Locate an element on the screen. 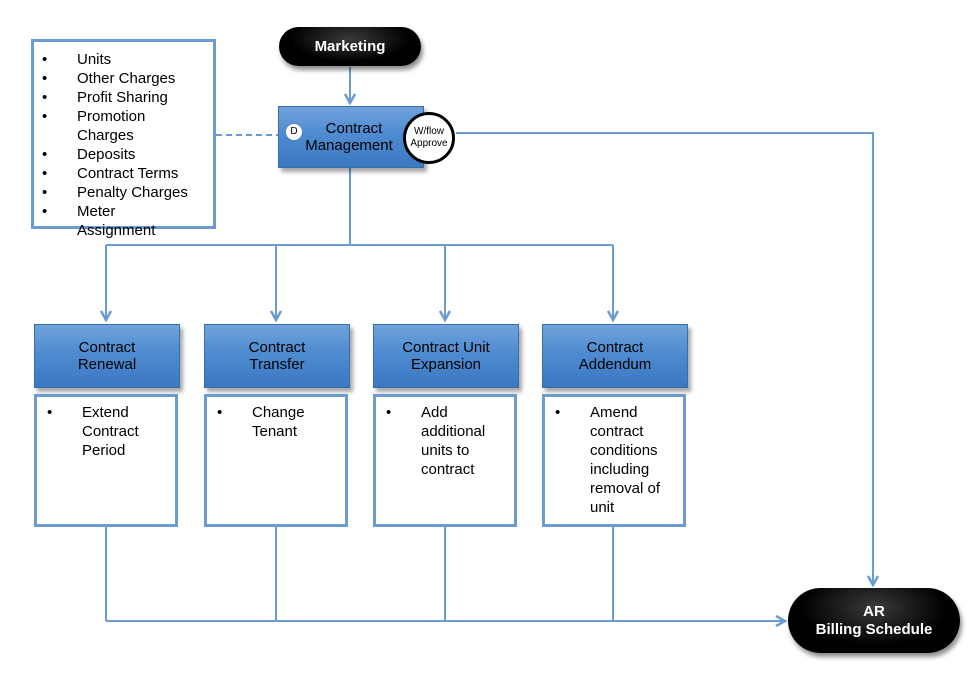 This screenshot has height=678, width=980. data-item-label: Profit Sharing is located at coordinates (122, 97).